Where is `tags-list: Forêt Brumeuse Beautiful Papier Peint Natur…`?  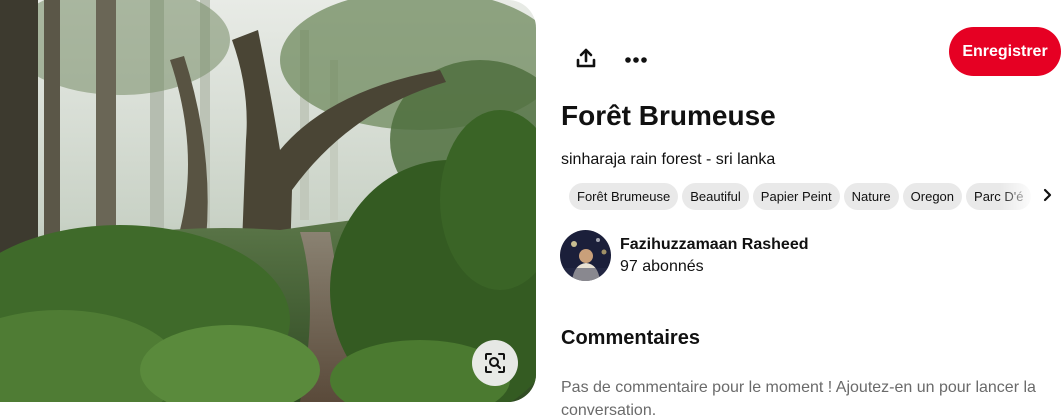
tags-list: Forêt Brumeuse Beautiful Papier Peint Natur… is located at coordinates (809, 197).